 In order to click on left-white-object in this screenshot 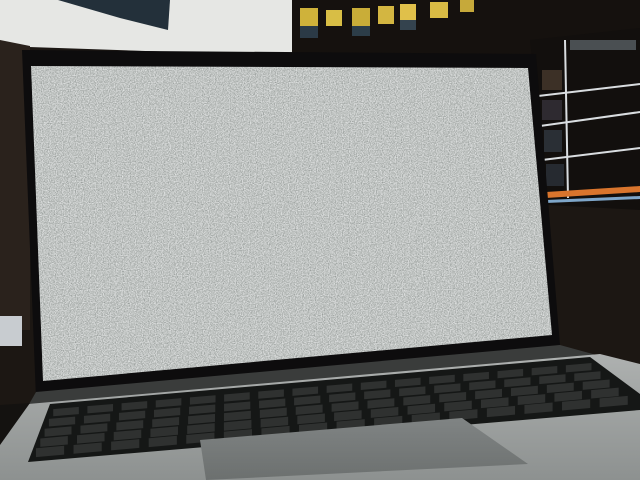, I will do `click(11, 331)`.